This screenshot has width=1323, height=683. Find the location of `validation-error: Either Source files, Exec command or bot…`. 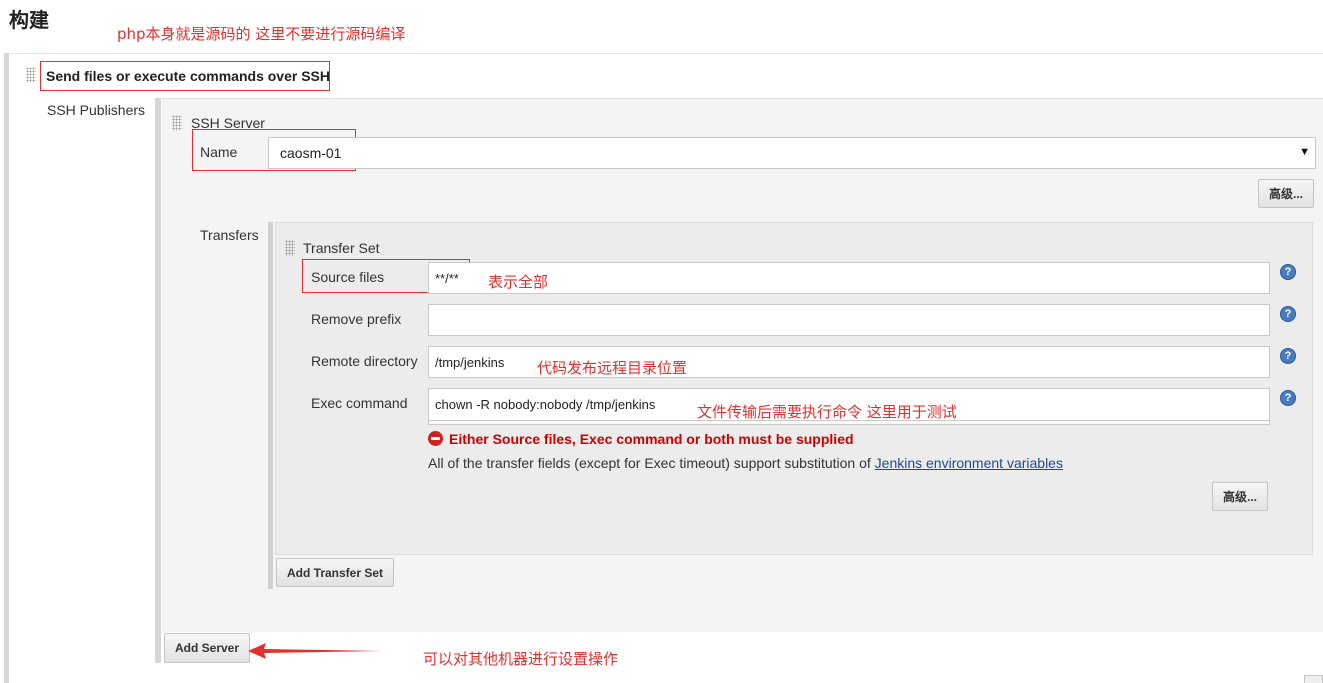

validation-error: Either Source files, Exec command or bot… is located at coordinates (641, 439).